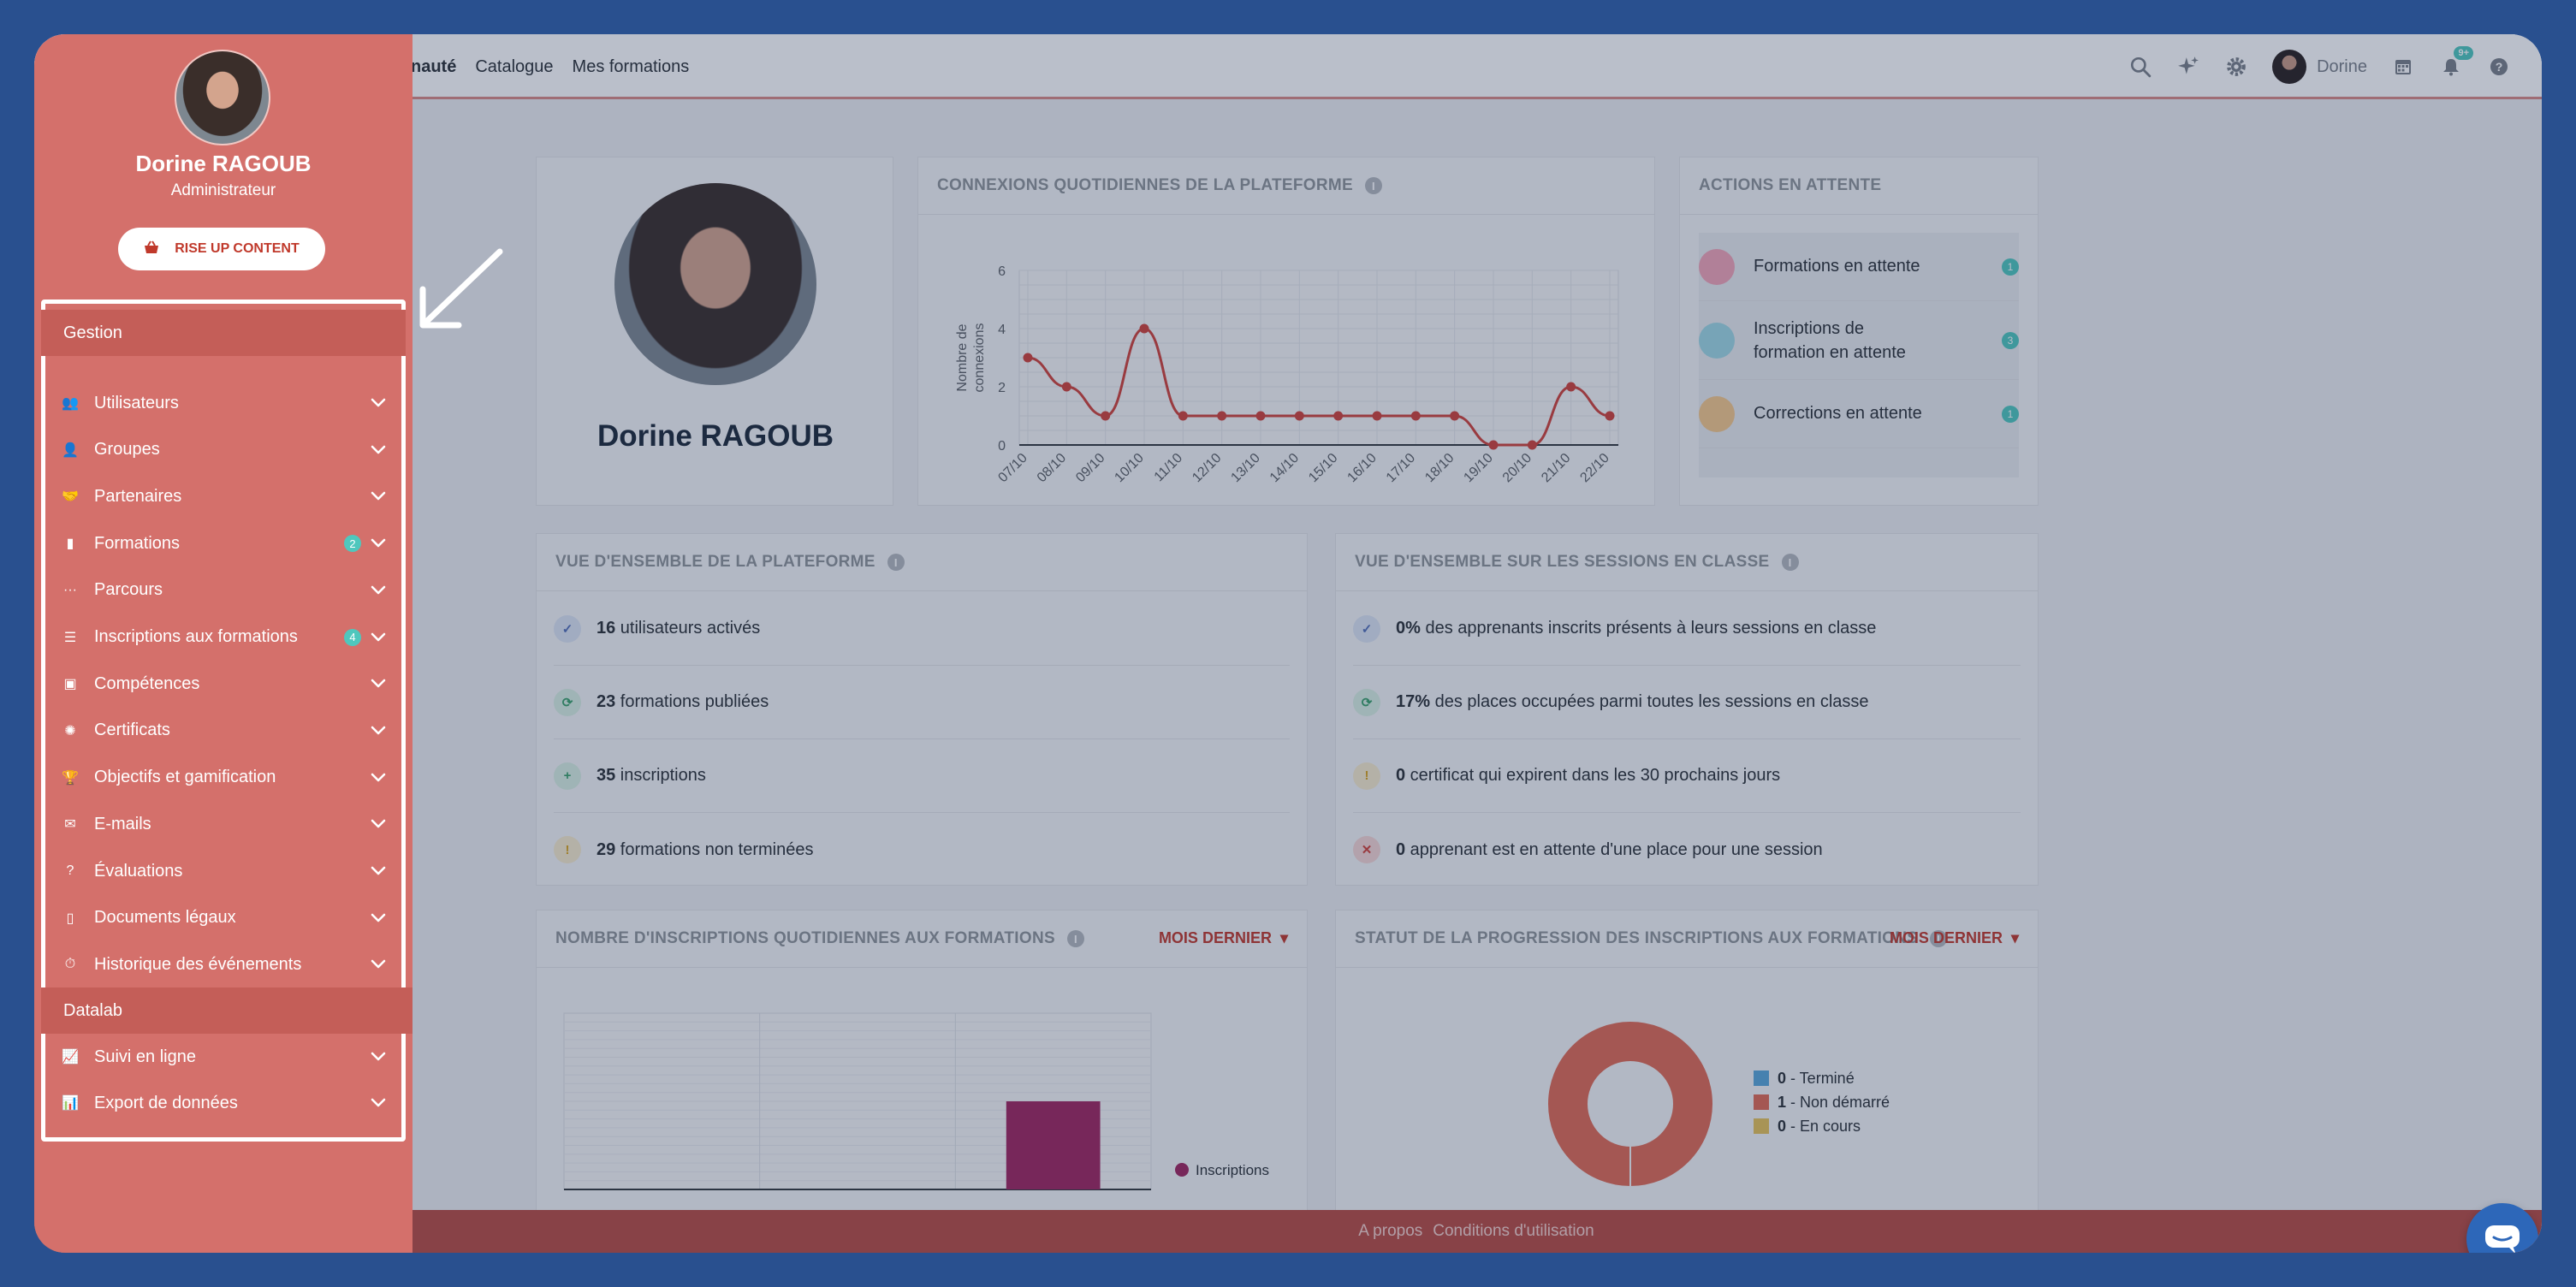  What do you see at coordinates (1366, 776) in the screenshot?
I see `warning-icon: !` at bounding box center [1366, 776].